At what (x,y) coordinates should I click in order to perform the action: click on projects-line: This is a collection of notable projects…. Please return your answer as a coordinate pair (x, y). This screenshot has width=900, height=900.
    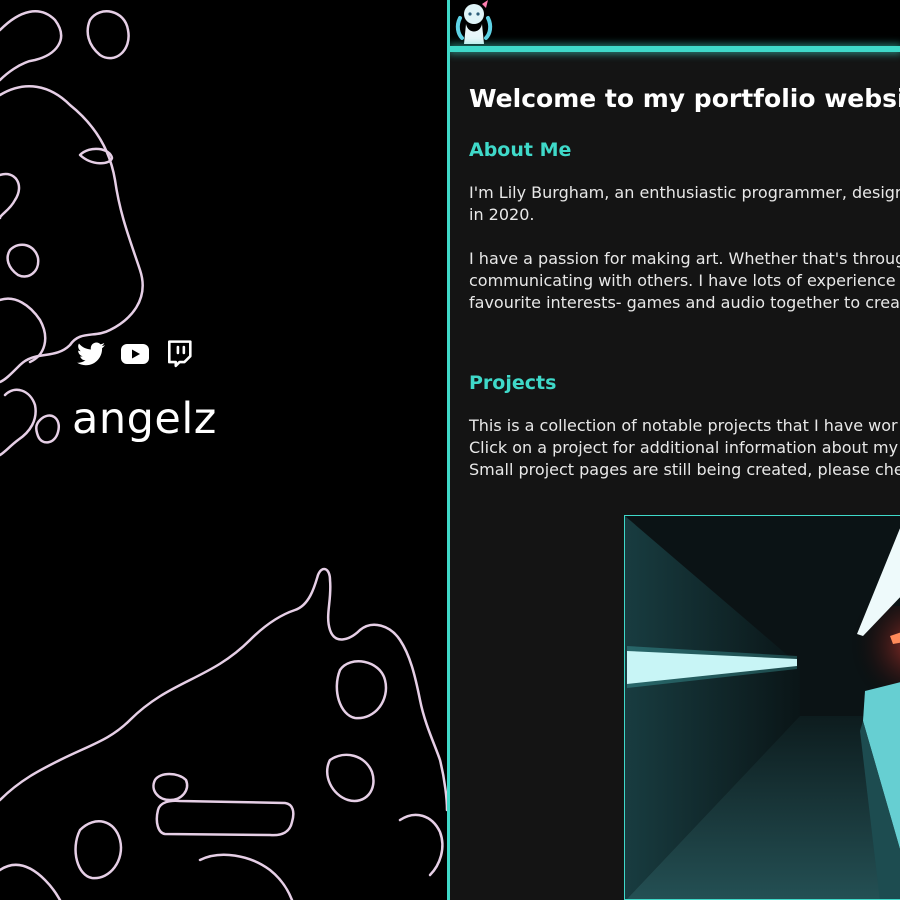
    Looking at the image, I should click on (683, 425).